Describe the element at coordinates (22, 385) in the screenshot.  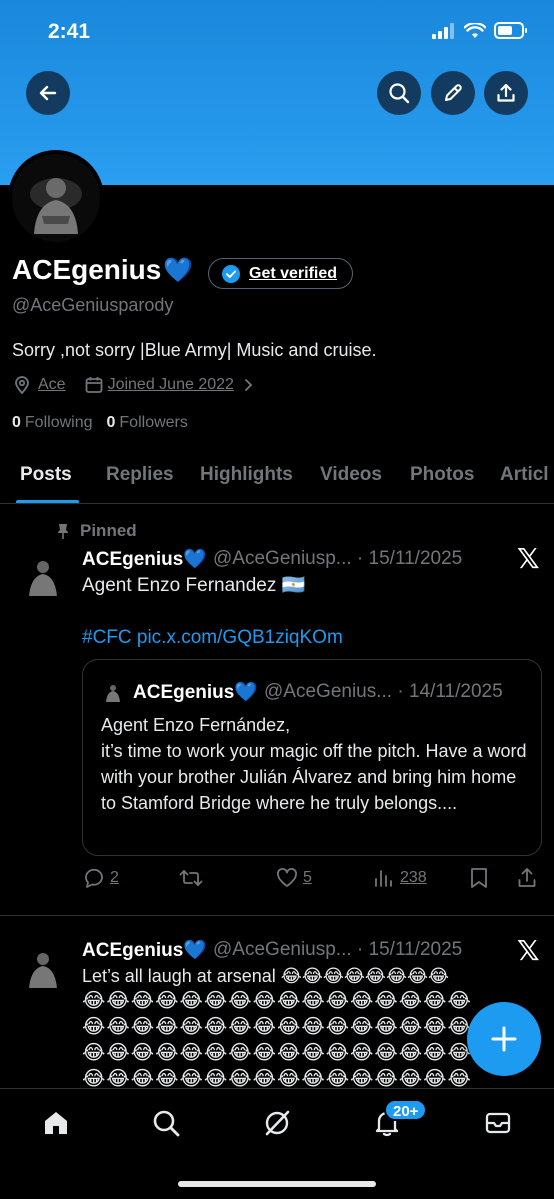
I see `location-pin-icon` at that location.